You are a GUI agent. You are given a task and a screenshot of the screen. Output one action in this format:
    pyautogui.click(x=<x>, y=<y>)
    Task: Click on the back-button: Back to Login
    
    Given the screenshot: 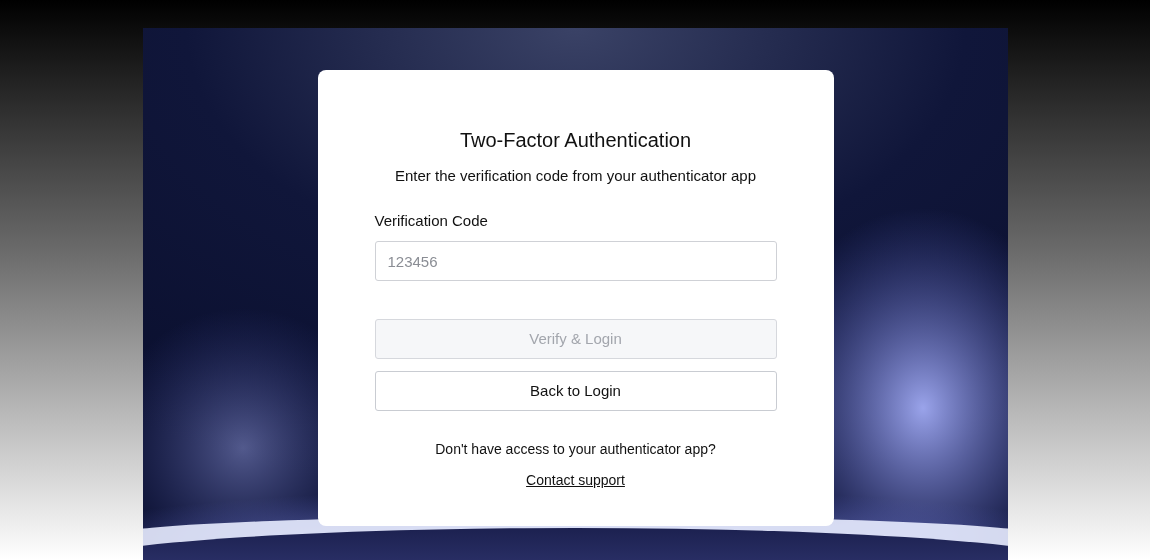 What is the action you would take?
    pyautogui.click(x=575, y=391)
    